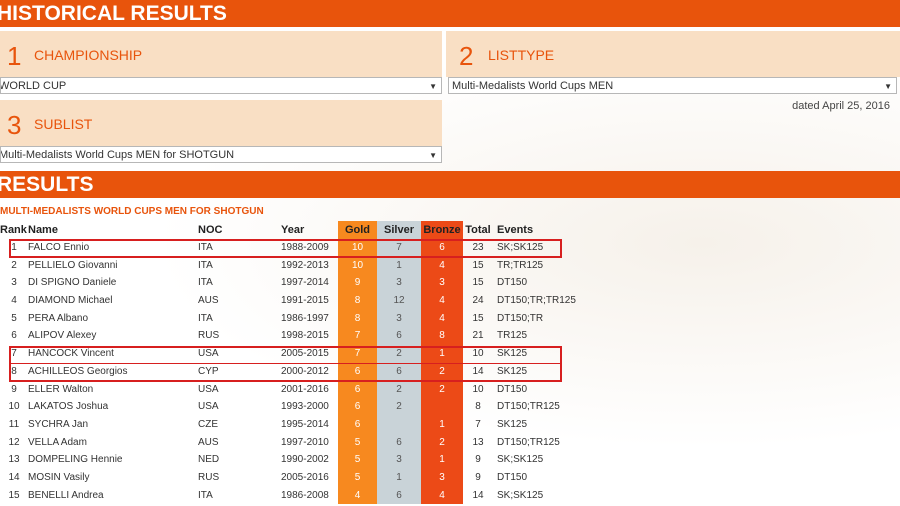  I want to click on column-header-gold: Gold, so click(357, 230).